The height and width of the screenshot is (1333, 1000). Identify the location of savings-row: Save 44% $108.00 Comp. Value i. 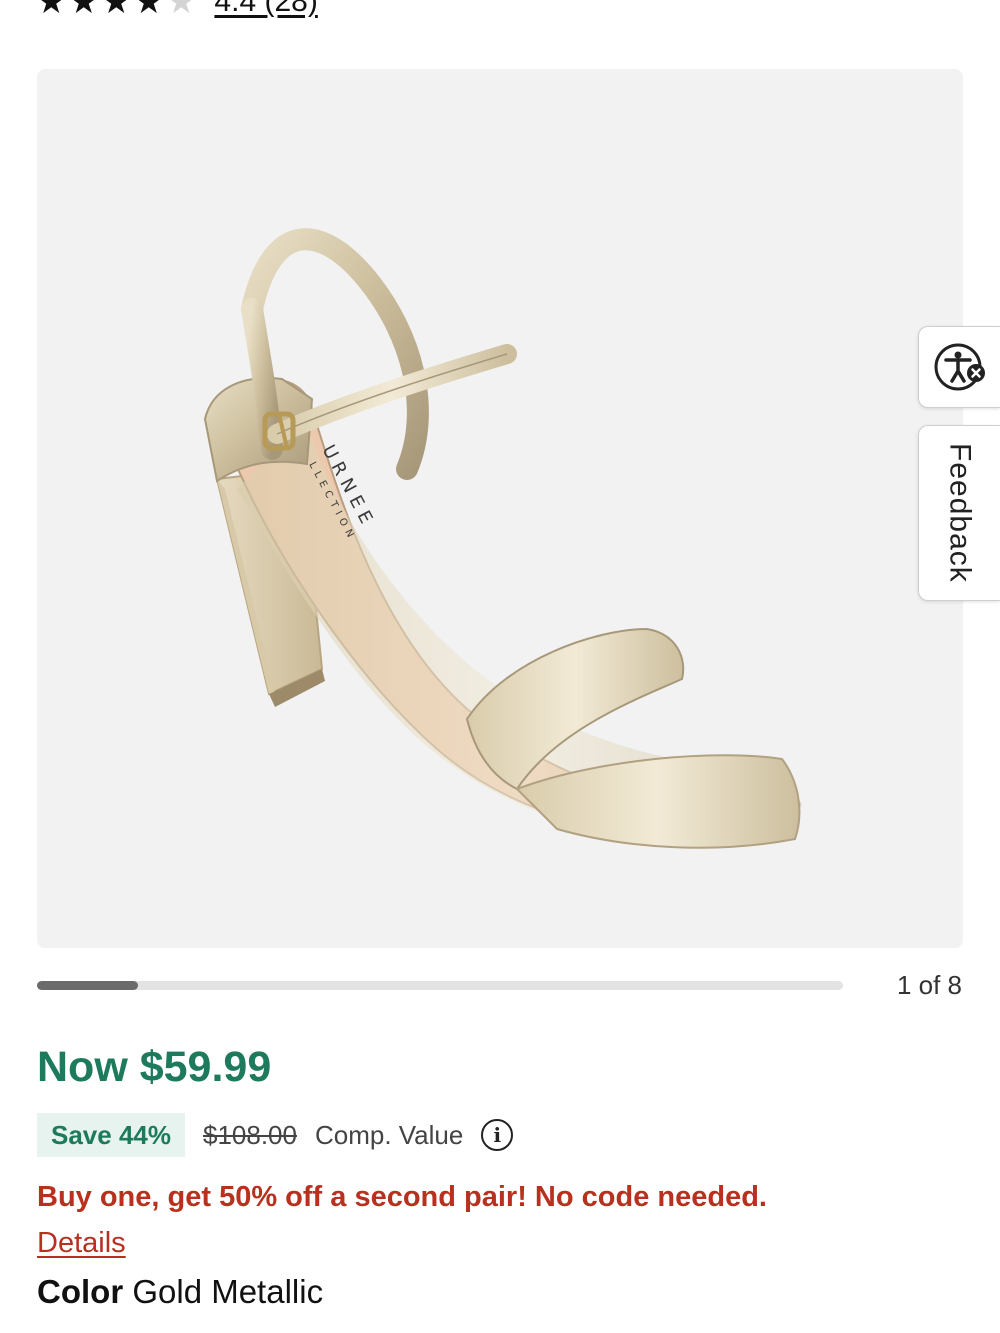
(275, 1135).